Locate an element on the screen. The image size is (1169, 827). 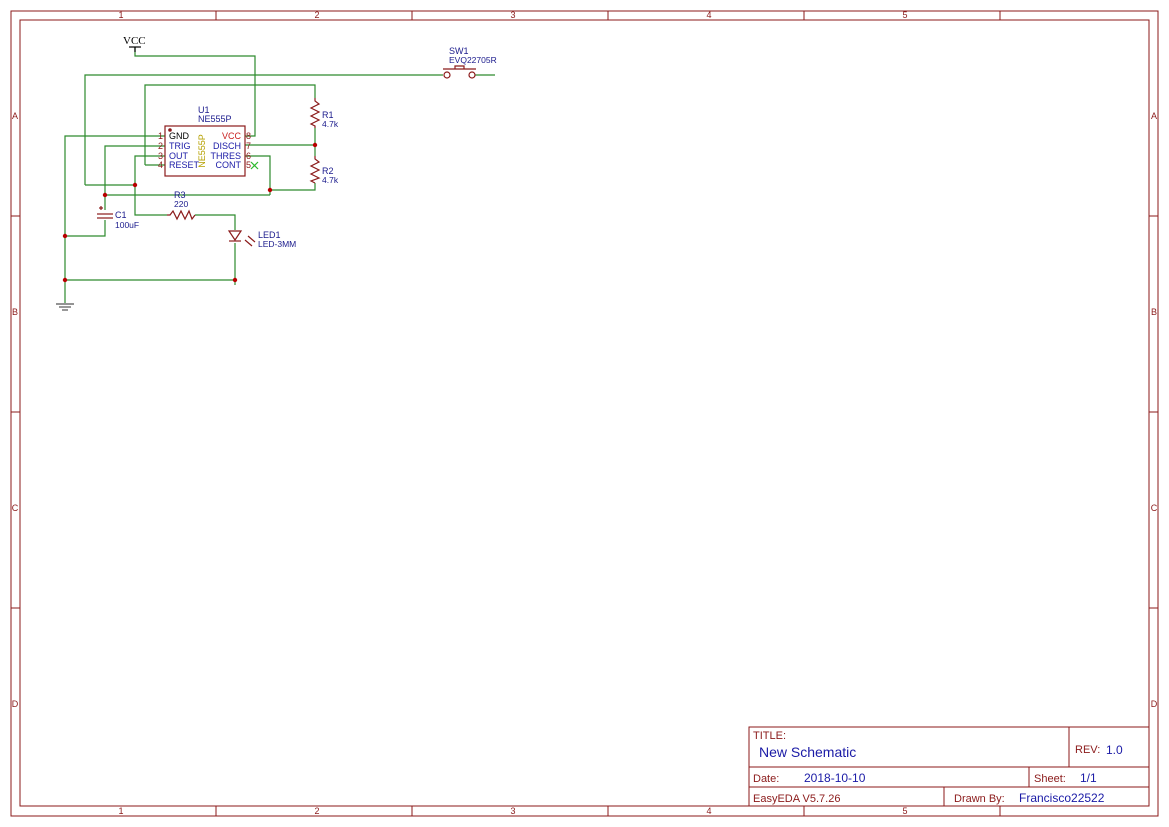
row-label-right-c: C is located at coordinates (1154, 508).